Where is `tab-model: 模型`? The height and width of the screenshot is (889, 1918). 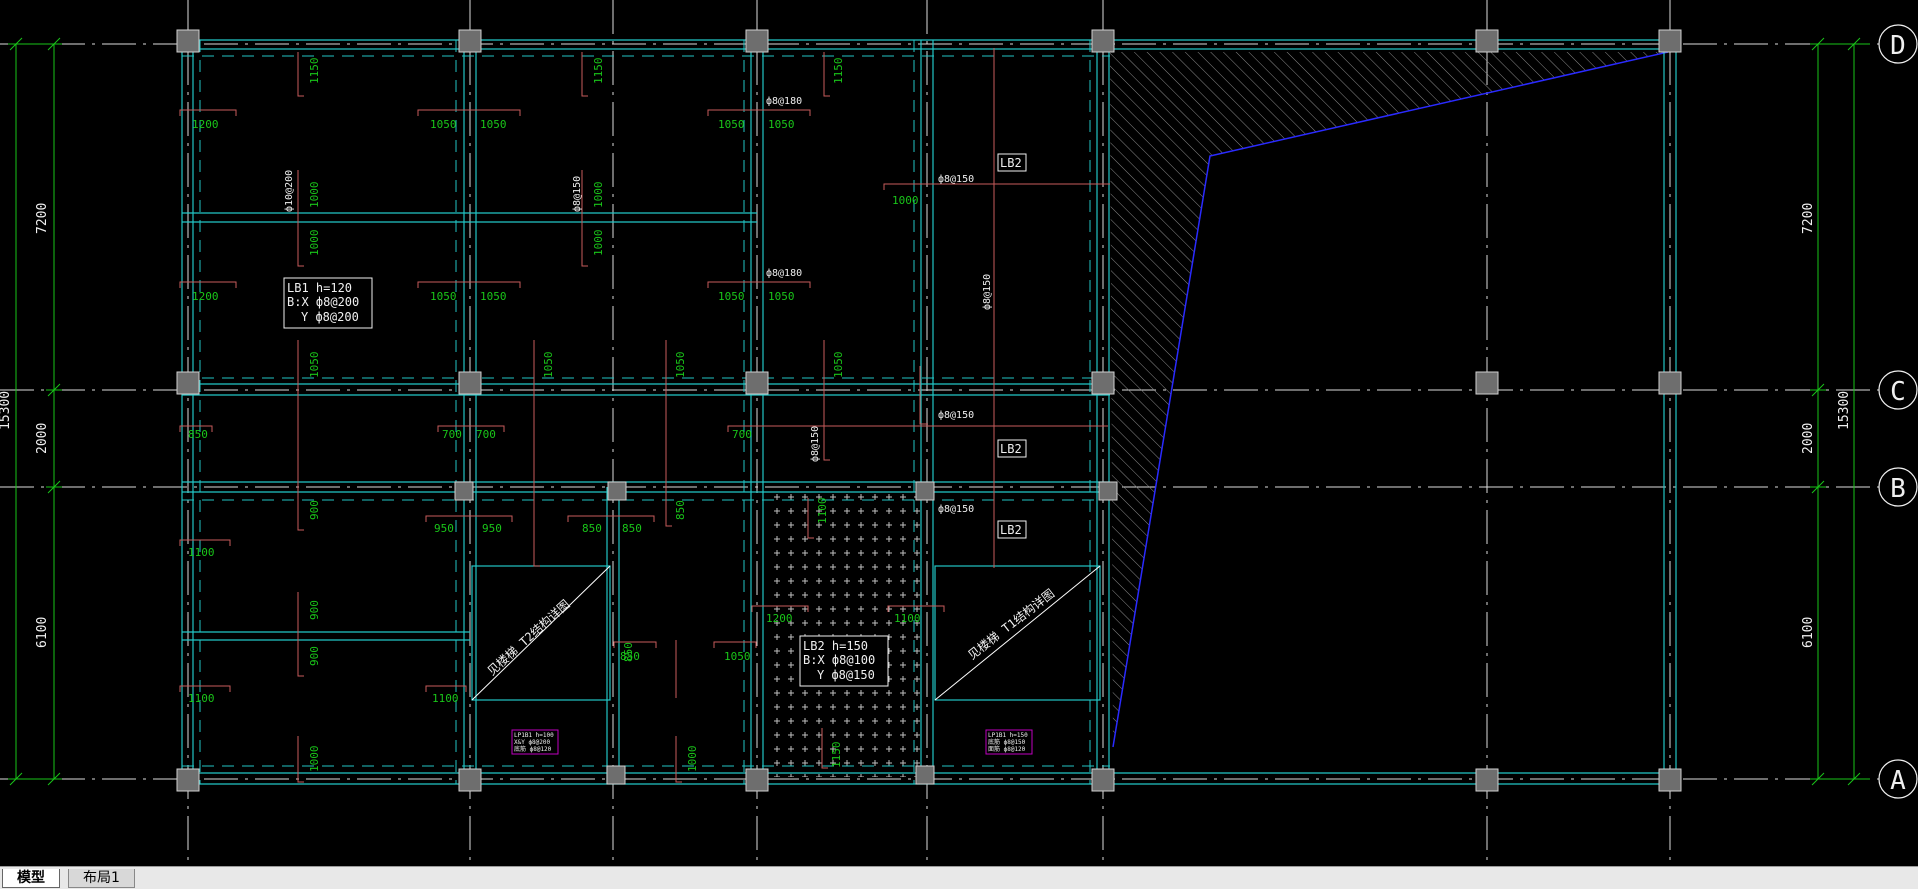 tab-model: 模型 is located at coordinates (31, 878).